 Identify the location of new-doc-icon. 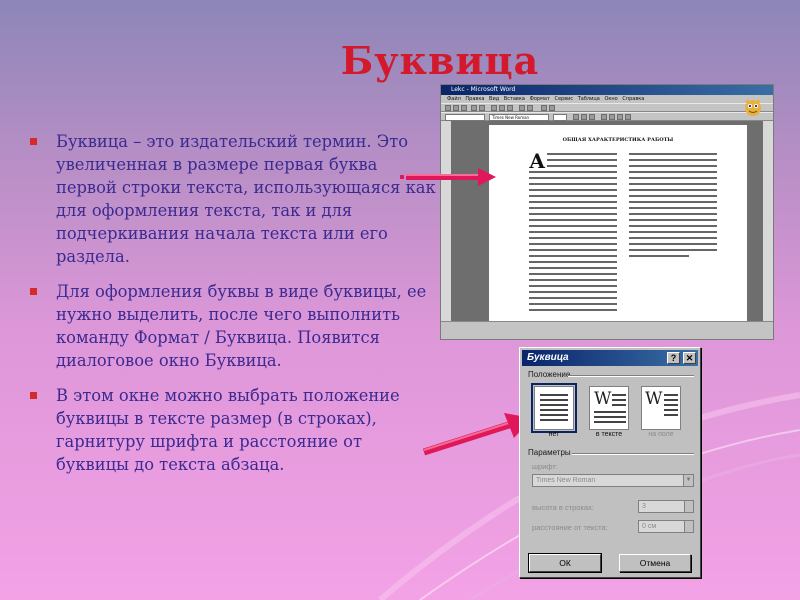
(448, 108).